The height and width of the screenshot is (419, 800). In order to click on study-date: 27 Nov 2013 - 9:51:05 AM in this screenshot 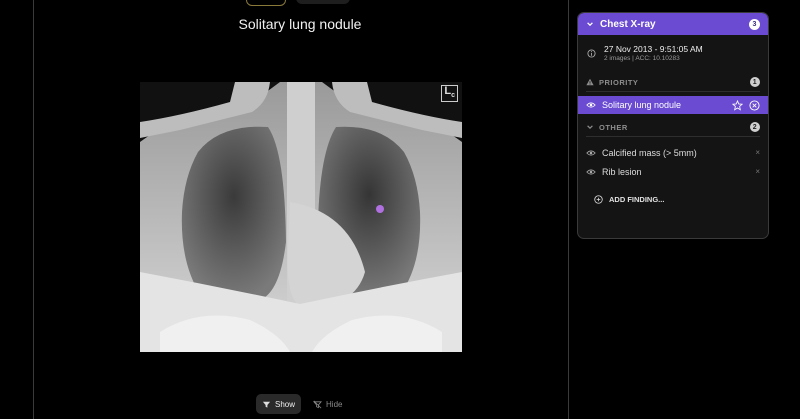, I will do `click(653, 49)`.